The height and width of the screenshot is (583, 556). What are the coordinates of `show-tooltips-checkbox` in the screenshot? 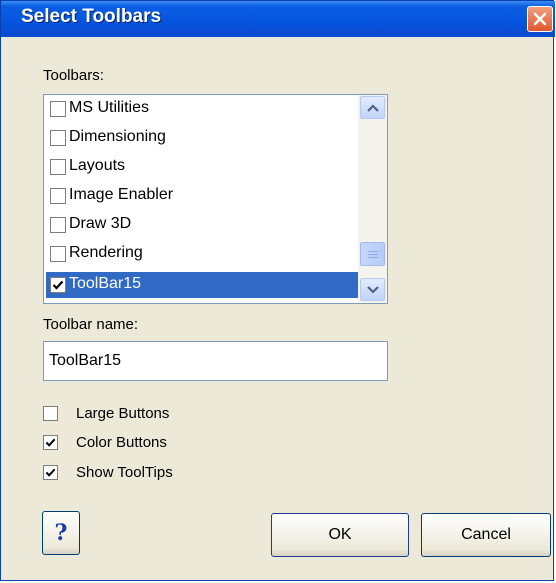 It's located at (50, 472).